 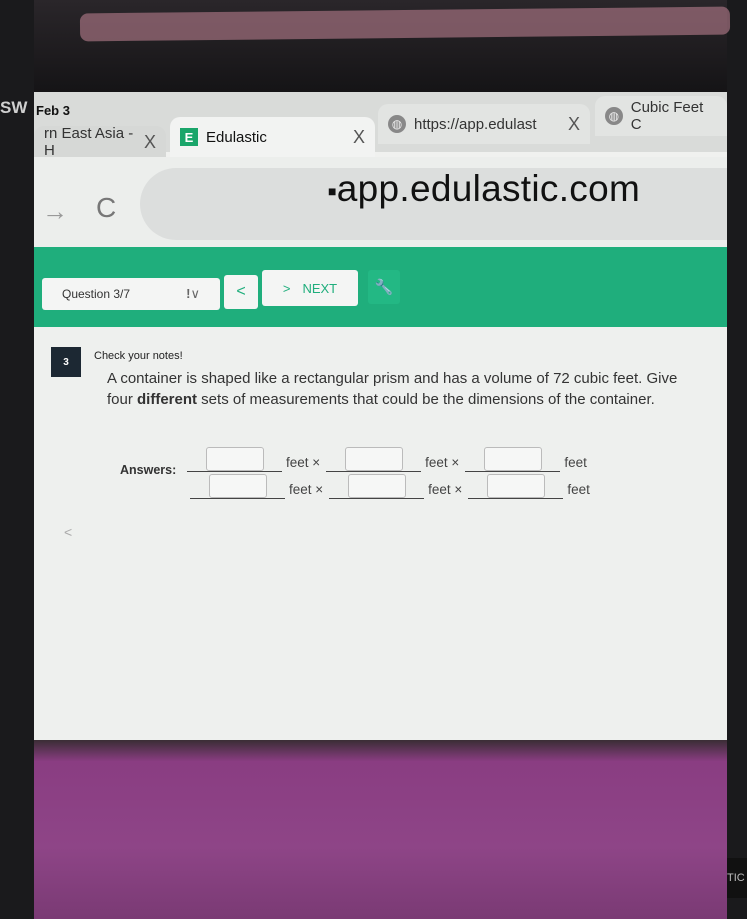 What do you see at coordinates (272, 137) in the screenshot?
I see `tab-edulastic: E Edulastic X` at bounding box center [272, 137].